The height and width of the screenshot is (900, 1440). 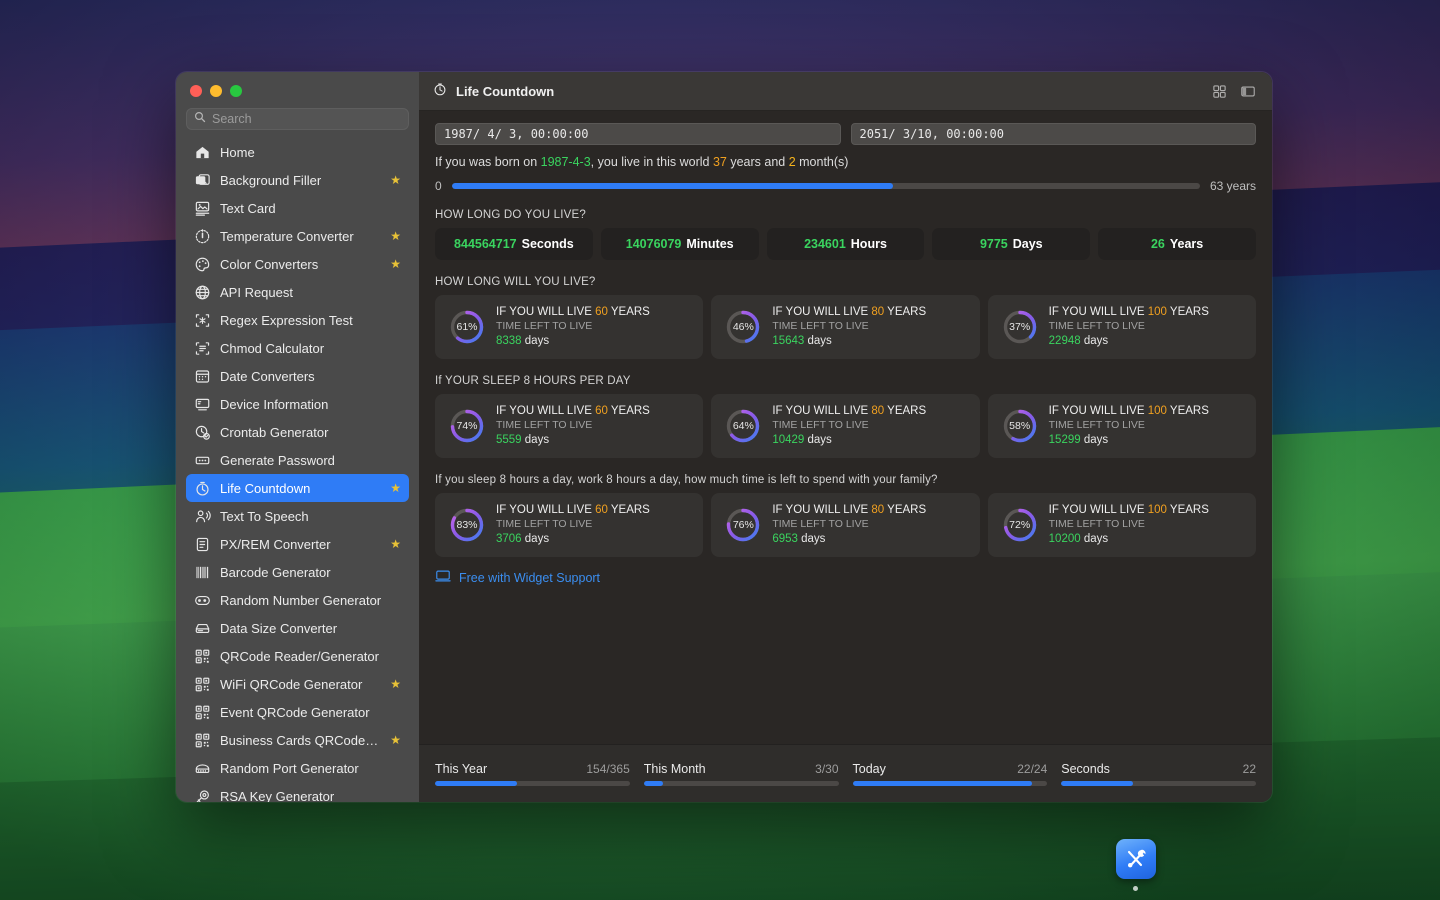 I want to click on progress-ring-percent: 61%, so click(x=467, y=327).